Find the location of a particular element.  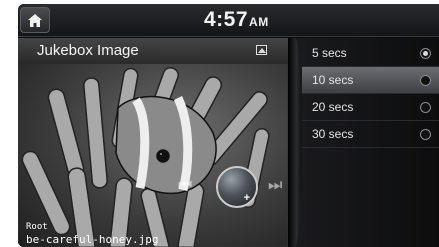

interval-option-30: 30 secs is located at coordinates (370, 134).